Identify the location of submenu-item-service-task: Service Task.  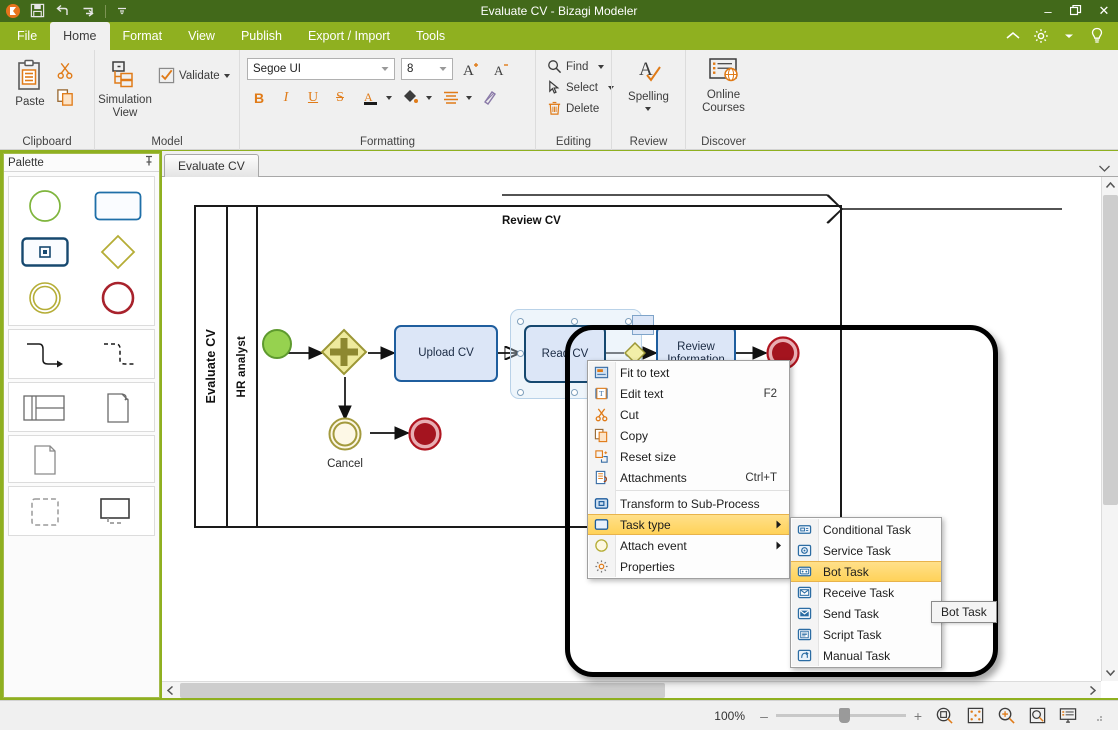
(866, 550).